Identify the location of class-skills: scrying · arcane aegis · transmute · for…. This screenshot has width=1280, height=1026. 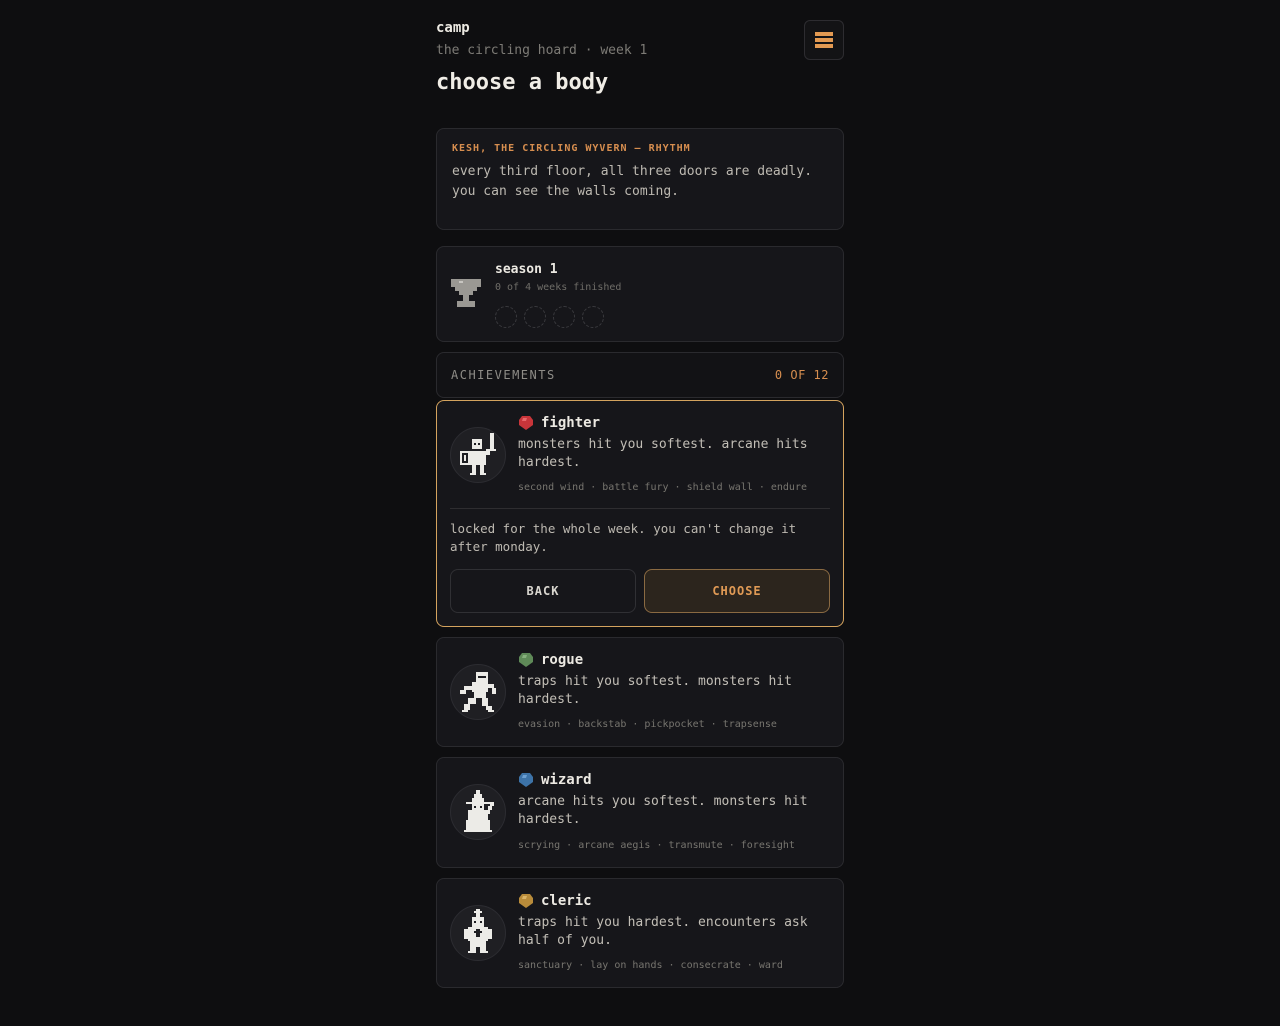
(656, 845).